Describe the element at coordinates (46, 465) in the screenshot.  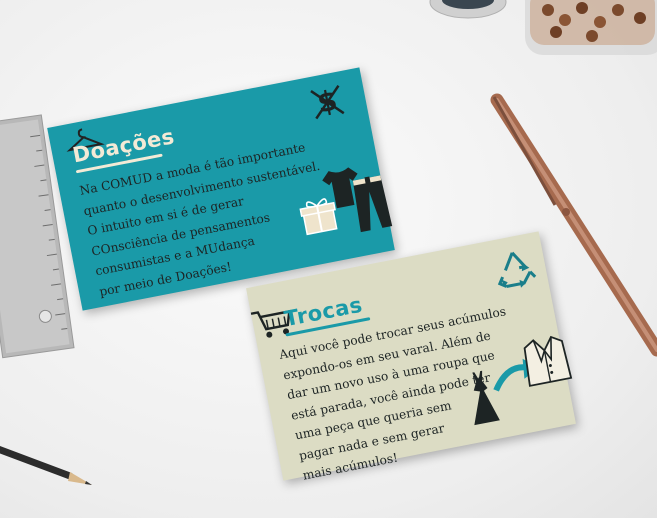
I see `pencil-icon` at that location.